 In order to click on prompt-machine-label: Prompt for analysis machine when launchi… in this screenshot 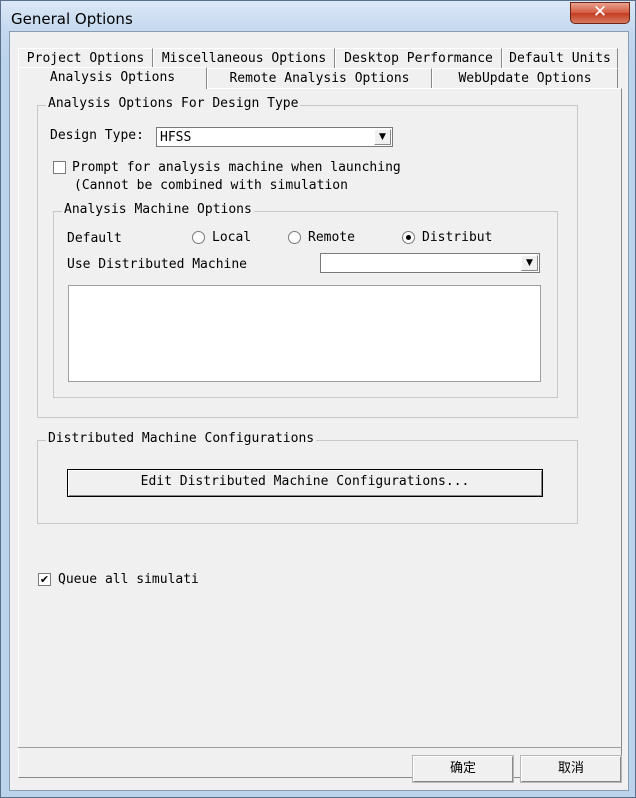, I will do `click(236, 167)`.